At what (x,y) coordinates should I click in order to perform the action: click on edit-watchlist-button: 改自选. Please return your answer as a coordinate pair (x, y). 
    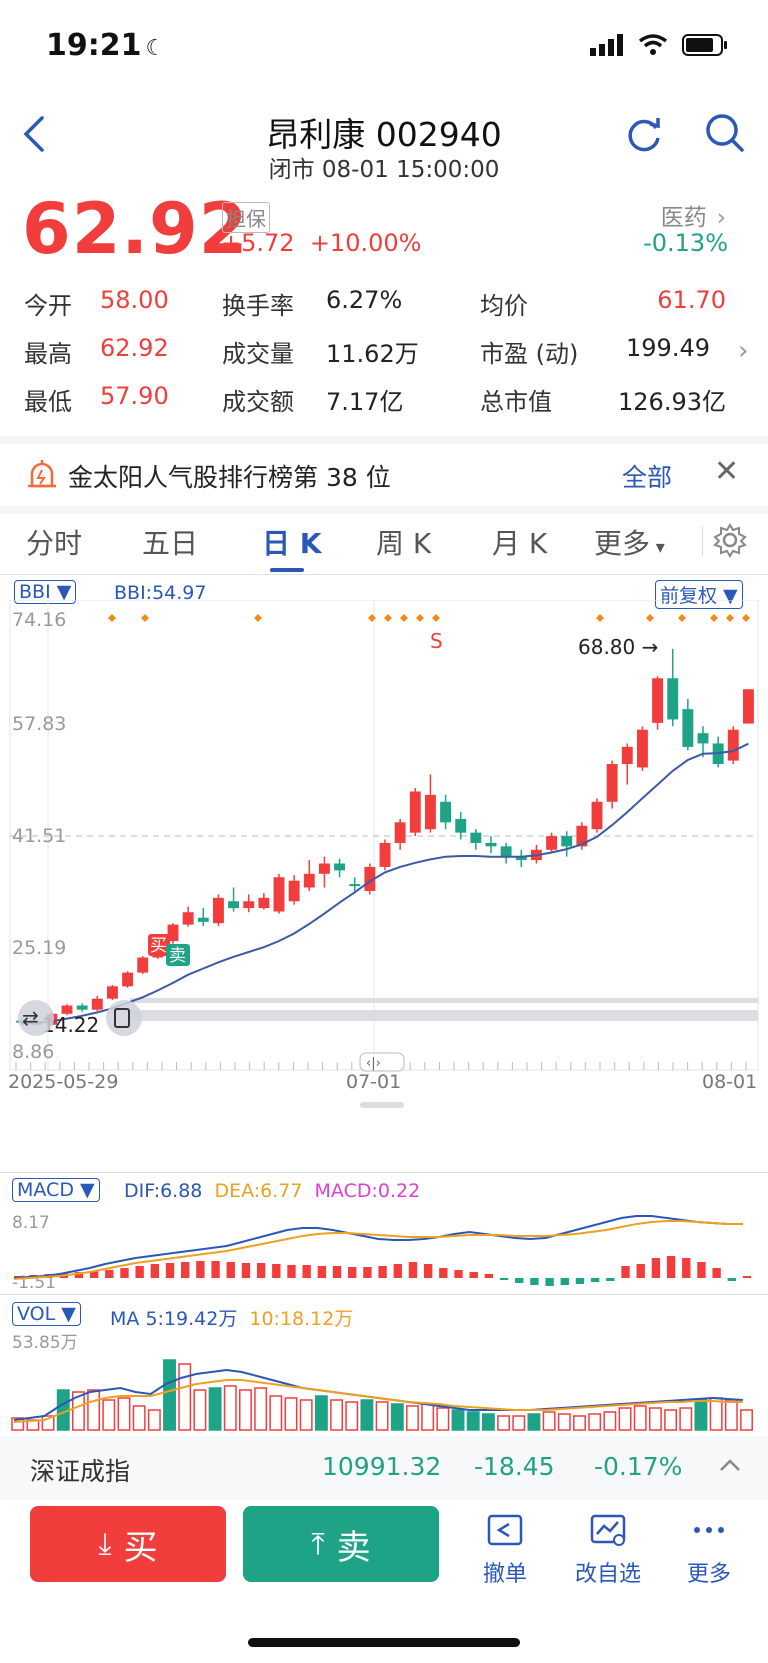
    Looking at the image, I should click on (608, 1549).